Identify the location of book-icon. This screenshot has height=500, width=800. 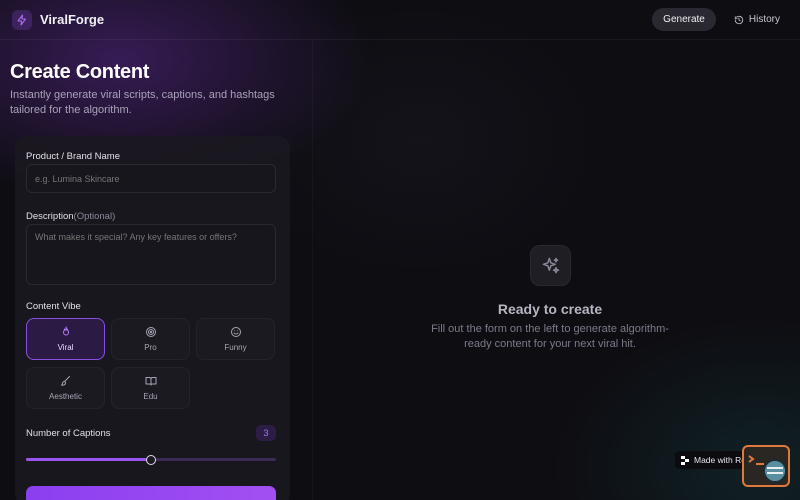
(150, 381).